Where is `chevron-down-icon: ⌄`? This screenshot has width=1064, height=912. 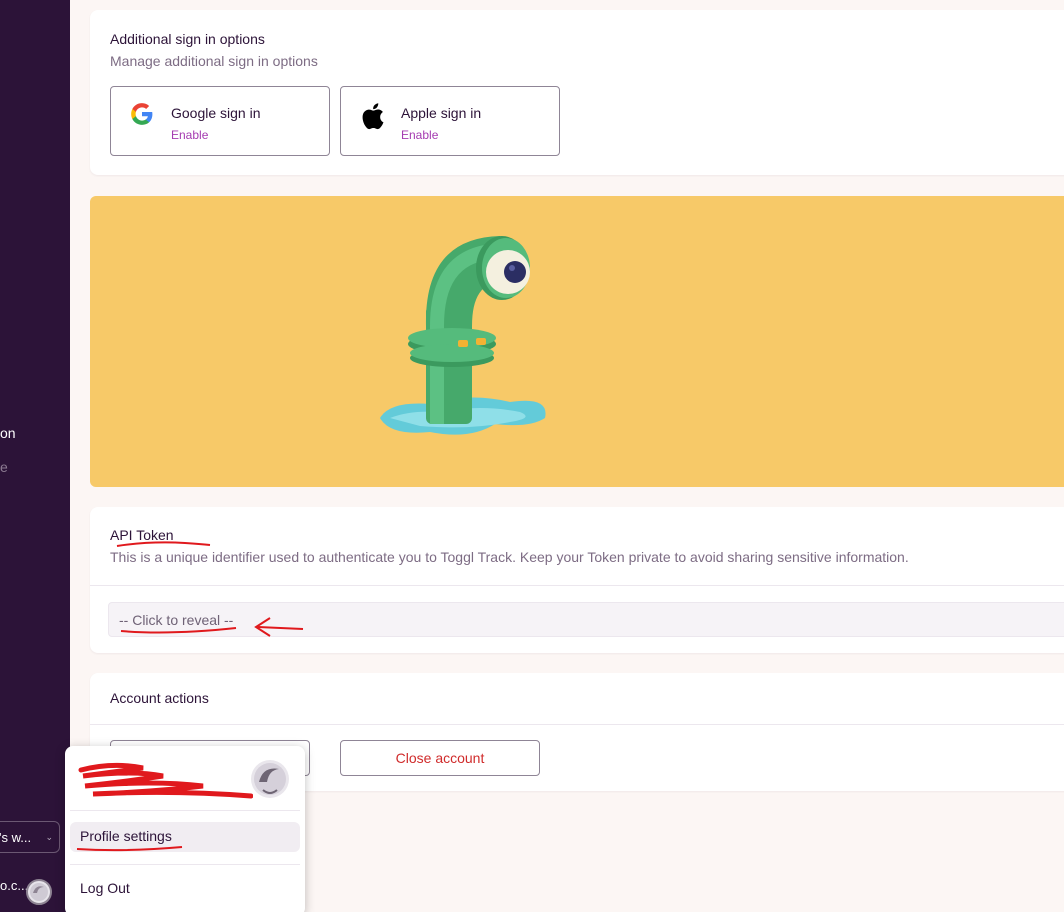 chevron-down-icon: ⌄ is located at coordinates (49, 836).